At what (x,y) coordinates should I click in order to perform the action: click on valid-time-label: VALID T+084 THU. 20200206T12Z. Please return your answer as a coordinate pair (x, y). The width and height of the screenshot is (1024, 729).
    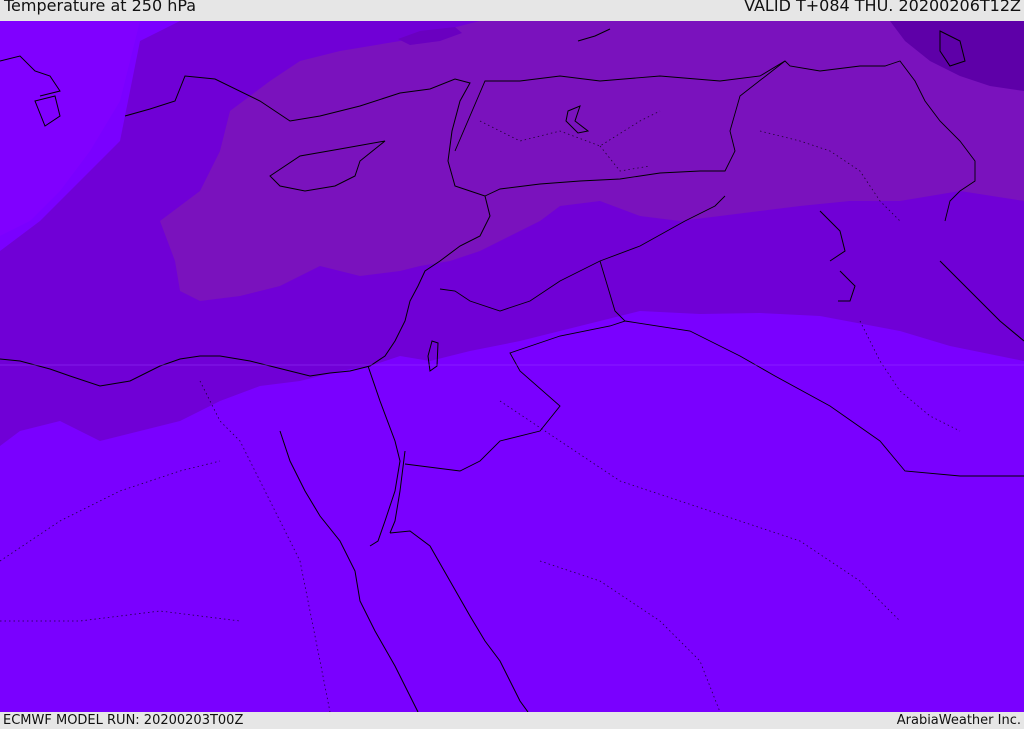
    Looking at the image, I should click on (882, 7).